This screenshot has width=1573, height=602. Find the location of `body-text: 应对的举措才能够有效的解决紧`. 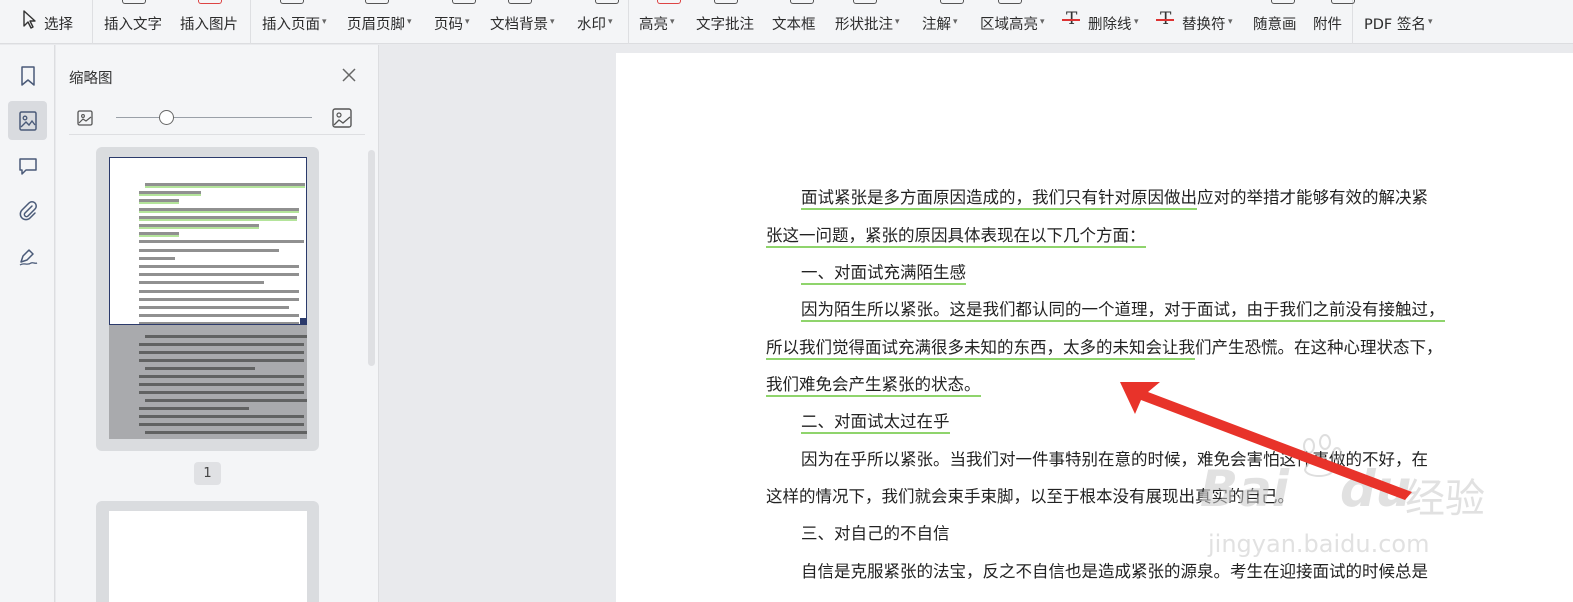

body-text: 应对的举措才能够有效的解决紧 is located at coordinates (1312, 197).